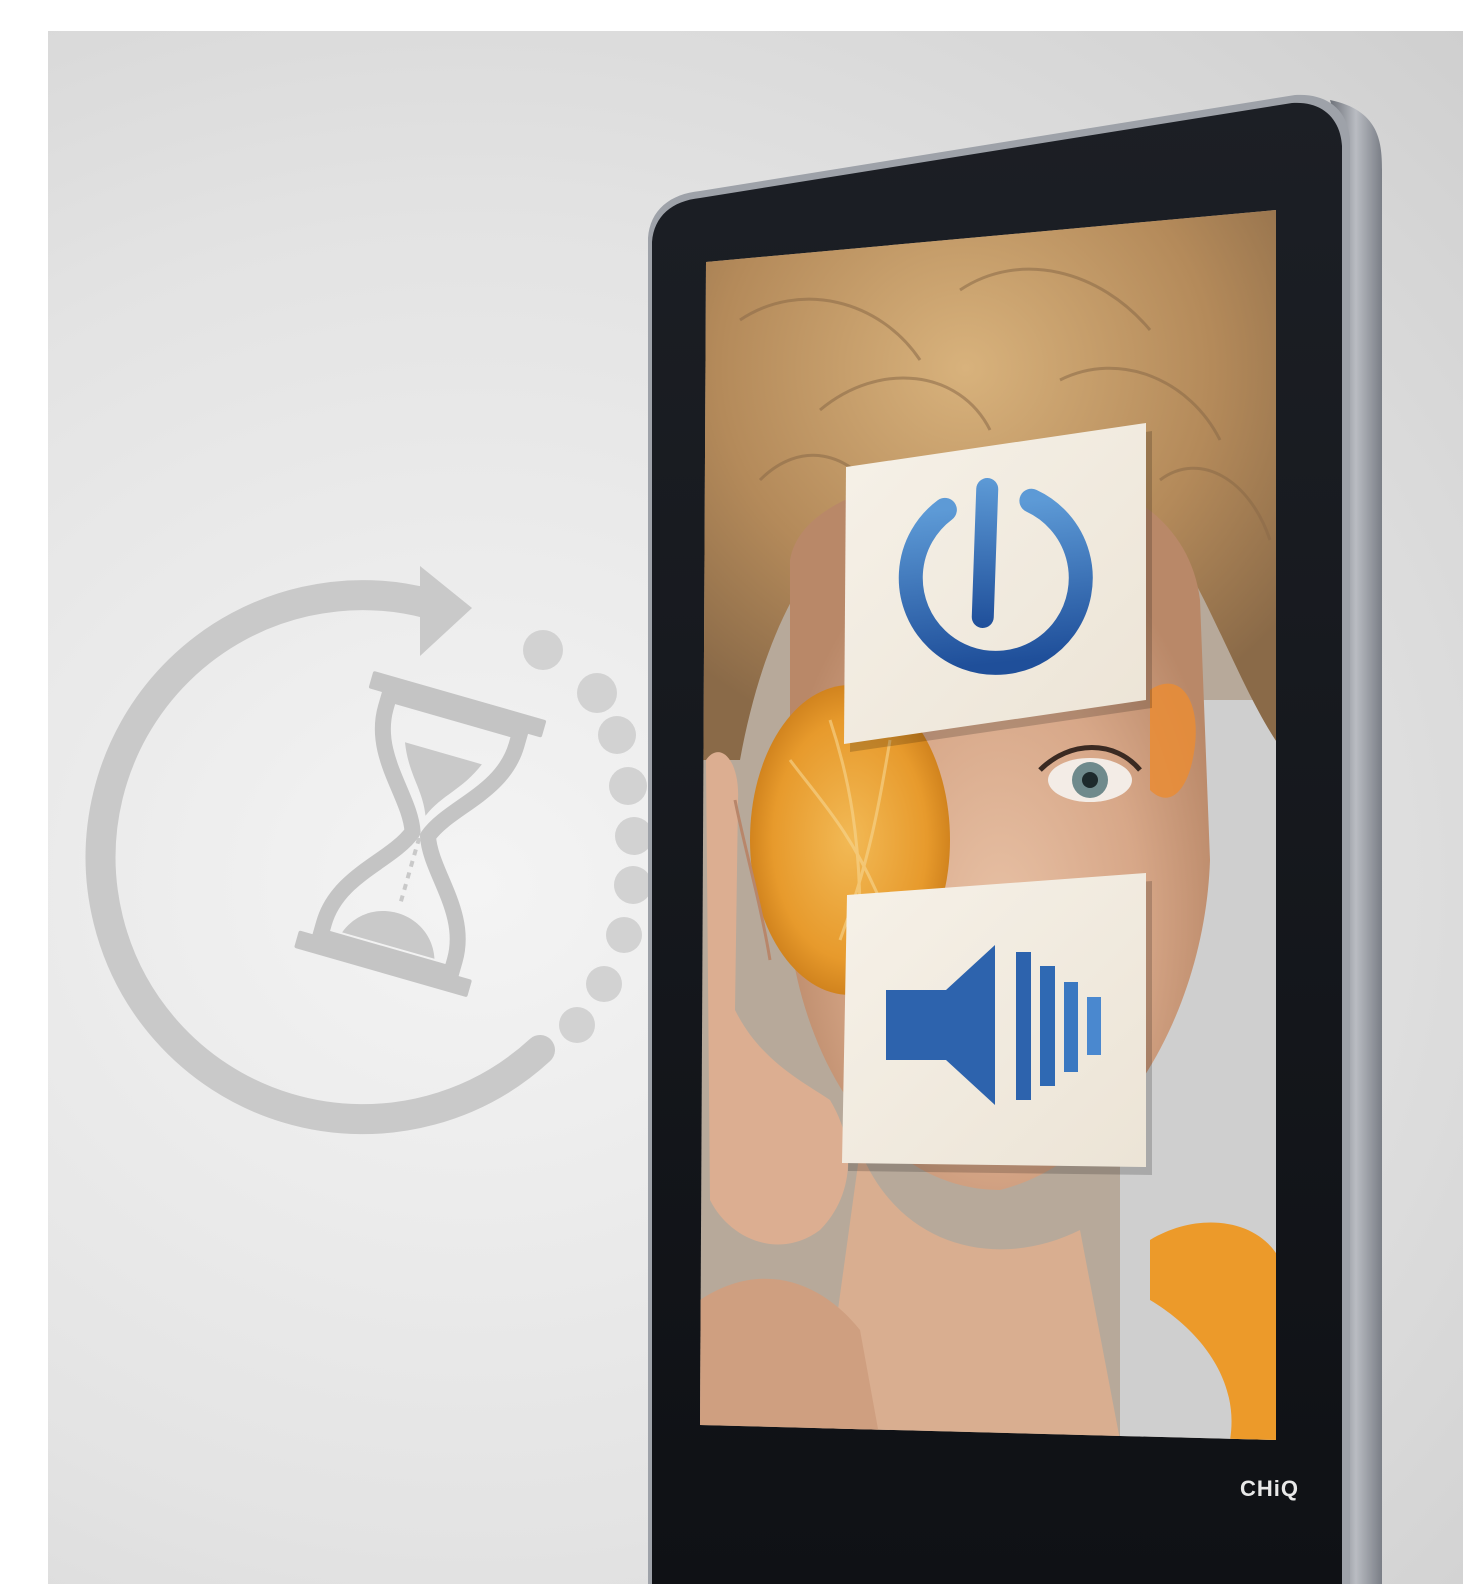 This screenshot has width=1463, height=1584. Describe the element at coordinates (1269, 1488) in the screenshot. I see `brand-logo: CHiQ` at that location.